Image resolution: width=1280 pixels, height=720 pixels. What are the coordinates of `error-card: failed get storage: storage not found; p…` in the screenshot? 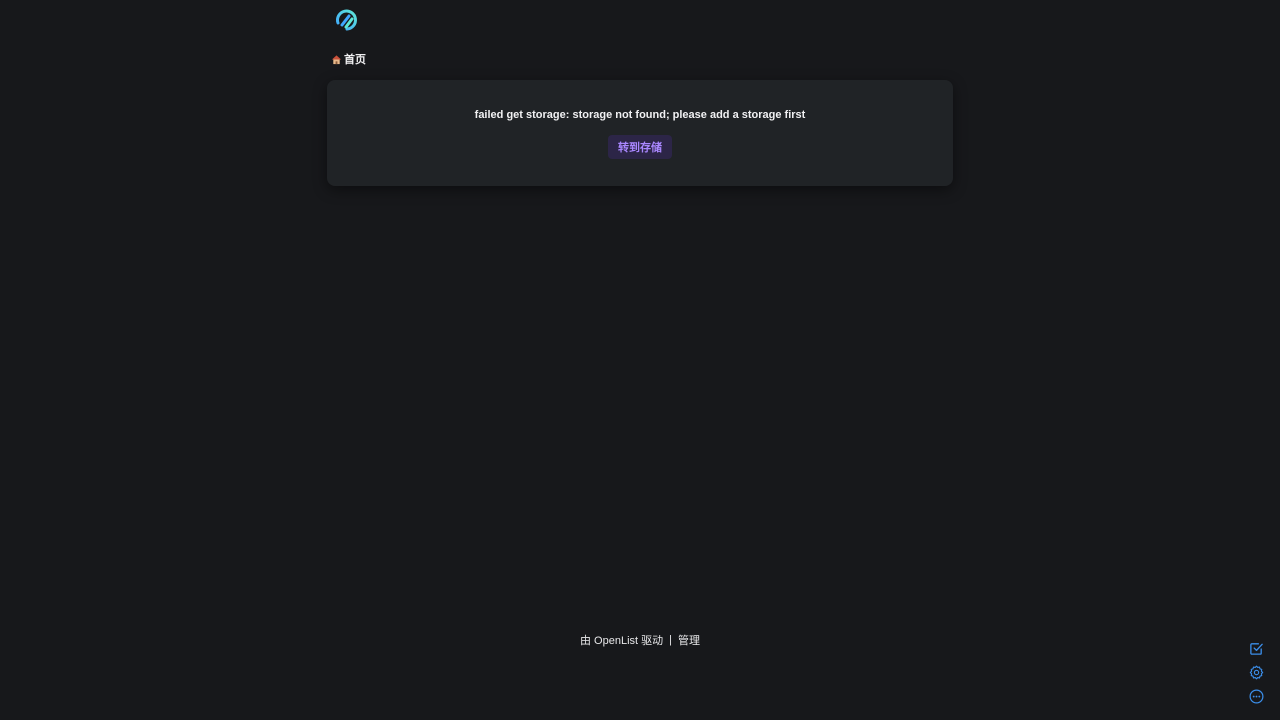 It's located at (640, 133).